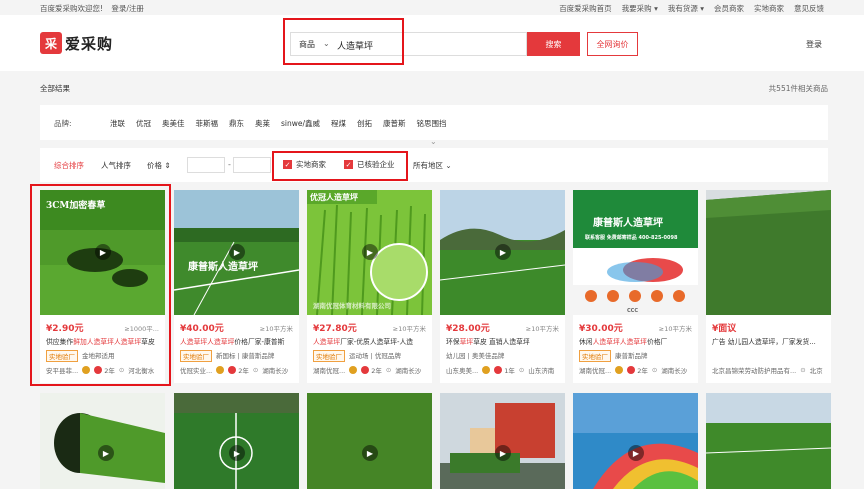  I want to click on product-attr: 幼儿园 | 奥美佳品牌, so click(475, 356).